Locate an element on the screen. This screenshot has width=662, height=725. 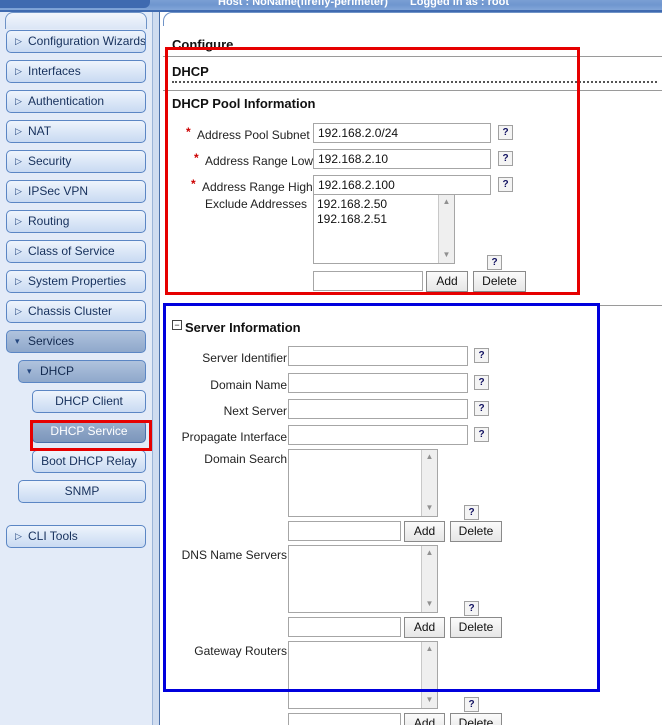
gateway-routers-entry-input is located at coordinates (344, 719).